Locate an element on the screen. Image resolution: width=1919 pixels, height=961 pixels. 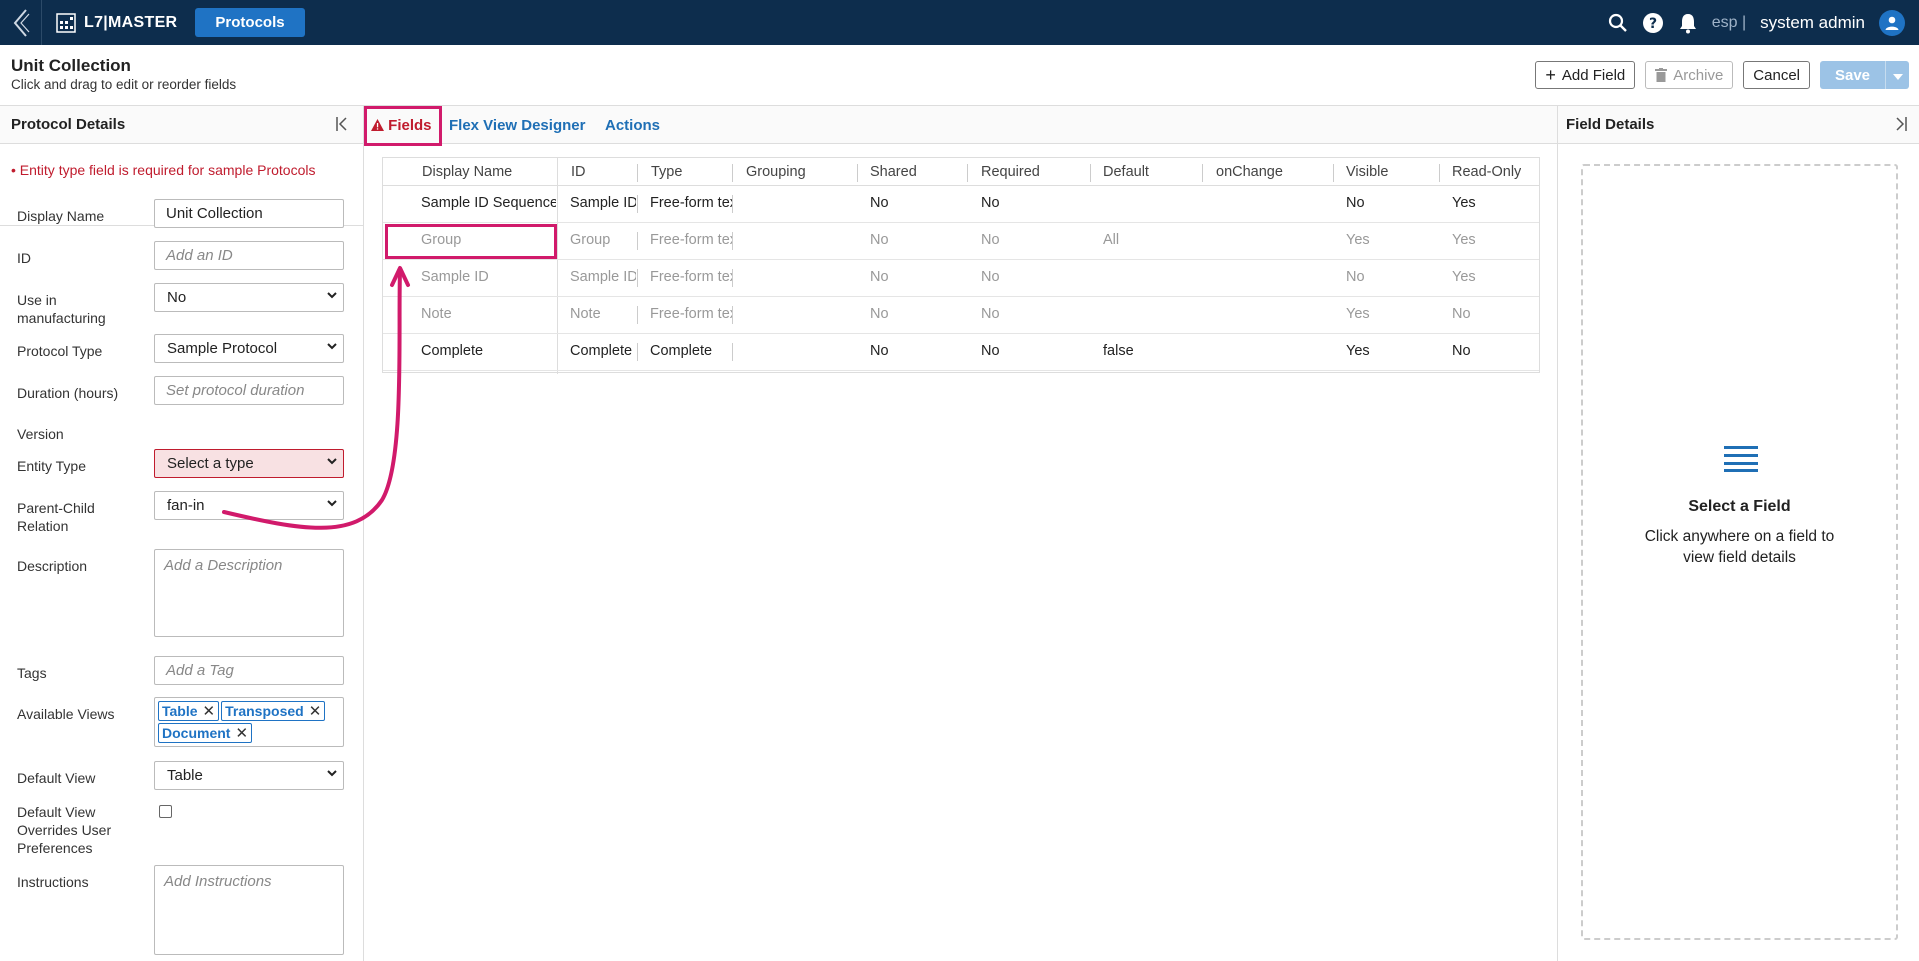
fields-tab-highlight is located at coordinates (403, 126).